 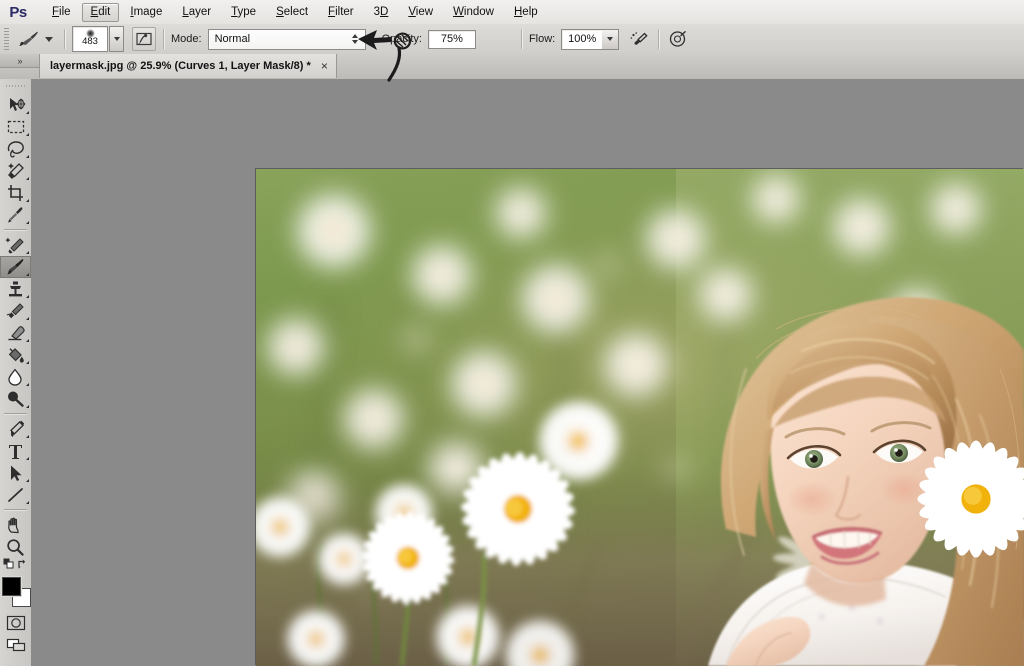 I want to click on mode-label: Mode:, so click(x=186, y=39).